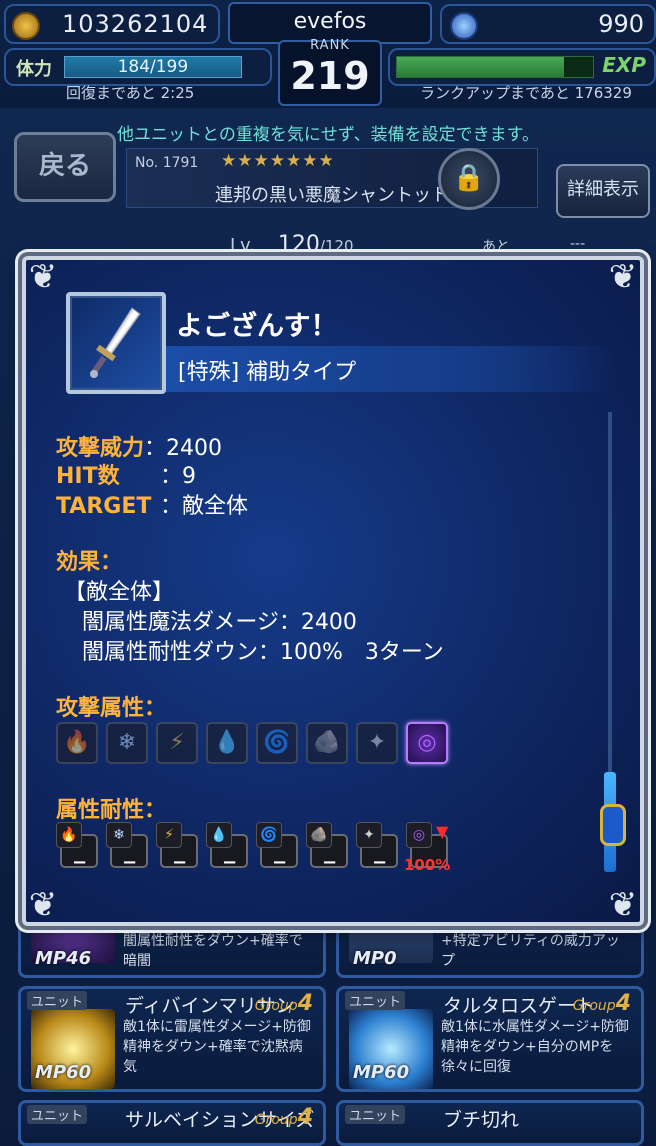 This screenshot has width=656, height=1146. Describe the element at coordinates (464, 26) in the screenshot. I see `lapis-crystal-icon` at that location.